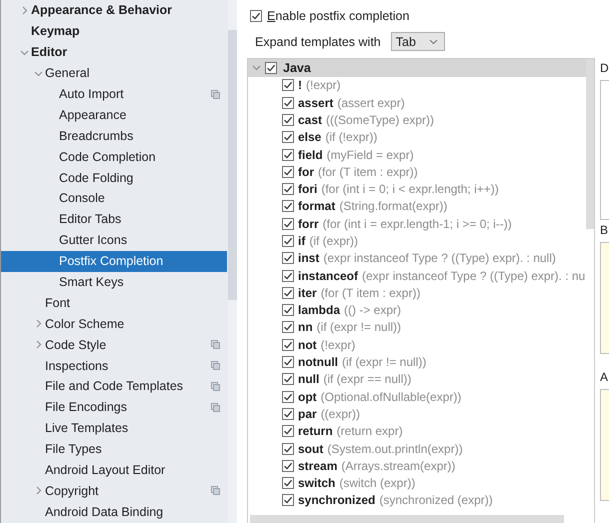 The height and width of the screenshot is (523, 609). I want to click on template-name: cast, so click(310, 119).